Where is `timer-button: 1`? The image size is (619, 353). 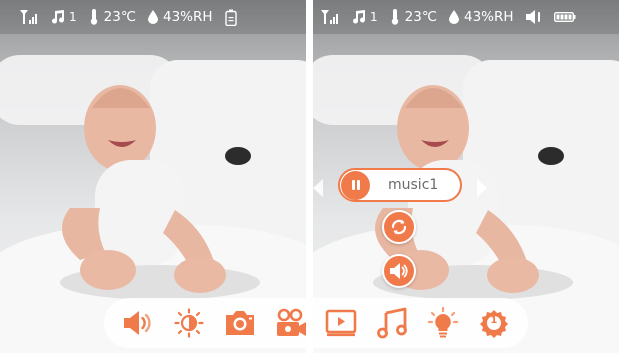
timer-button: 1 is located at coordinates (494, 323).